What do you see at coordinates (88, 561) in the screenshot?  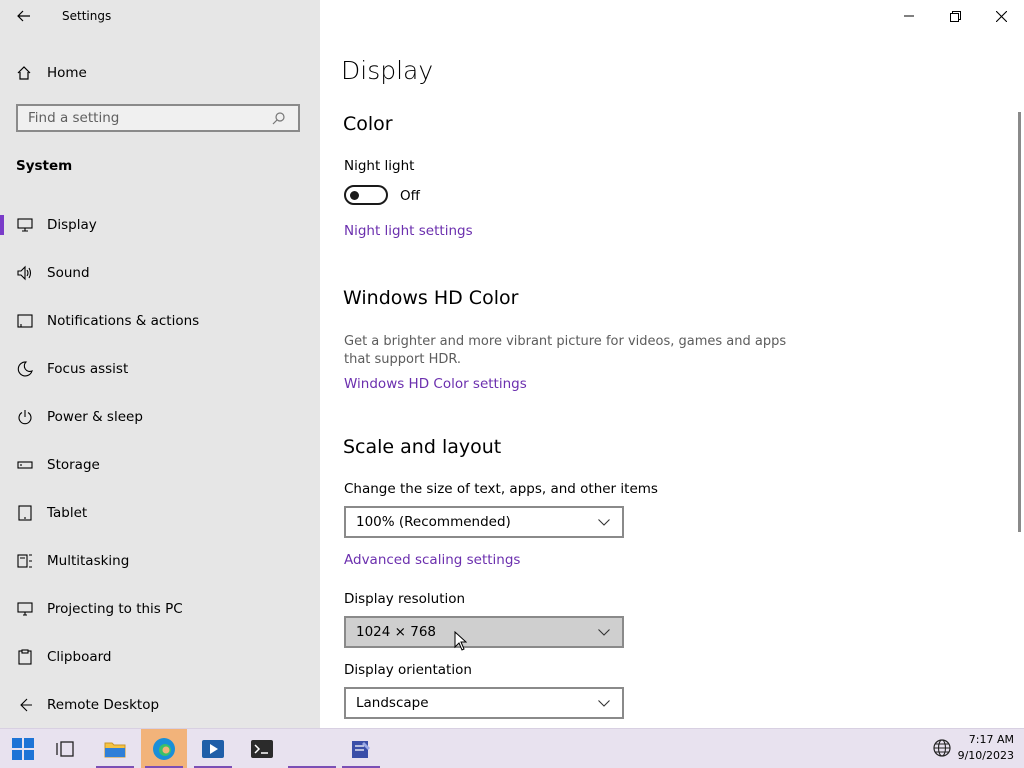 I see `sidebar-item-label: Multitasking` at bounding box center [88, 561].